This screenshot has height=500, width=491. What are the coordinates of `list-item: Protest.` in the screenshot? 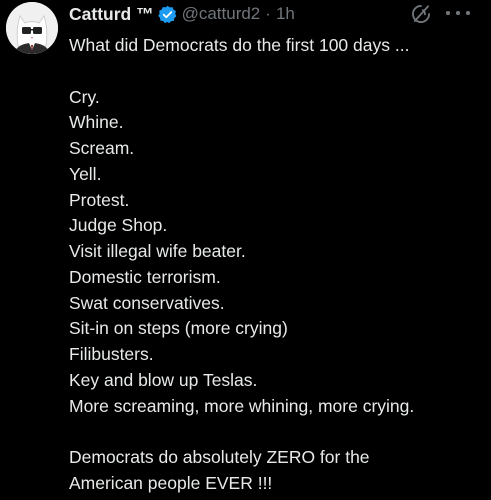 It's located at (99, 199).